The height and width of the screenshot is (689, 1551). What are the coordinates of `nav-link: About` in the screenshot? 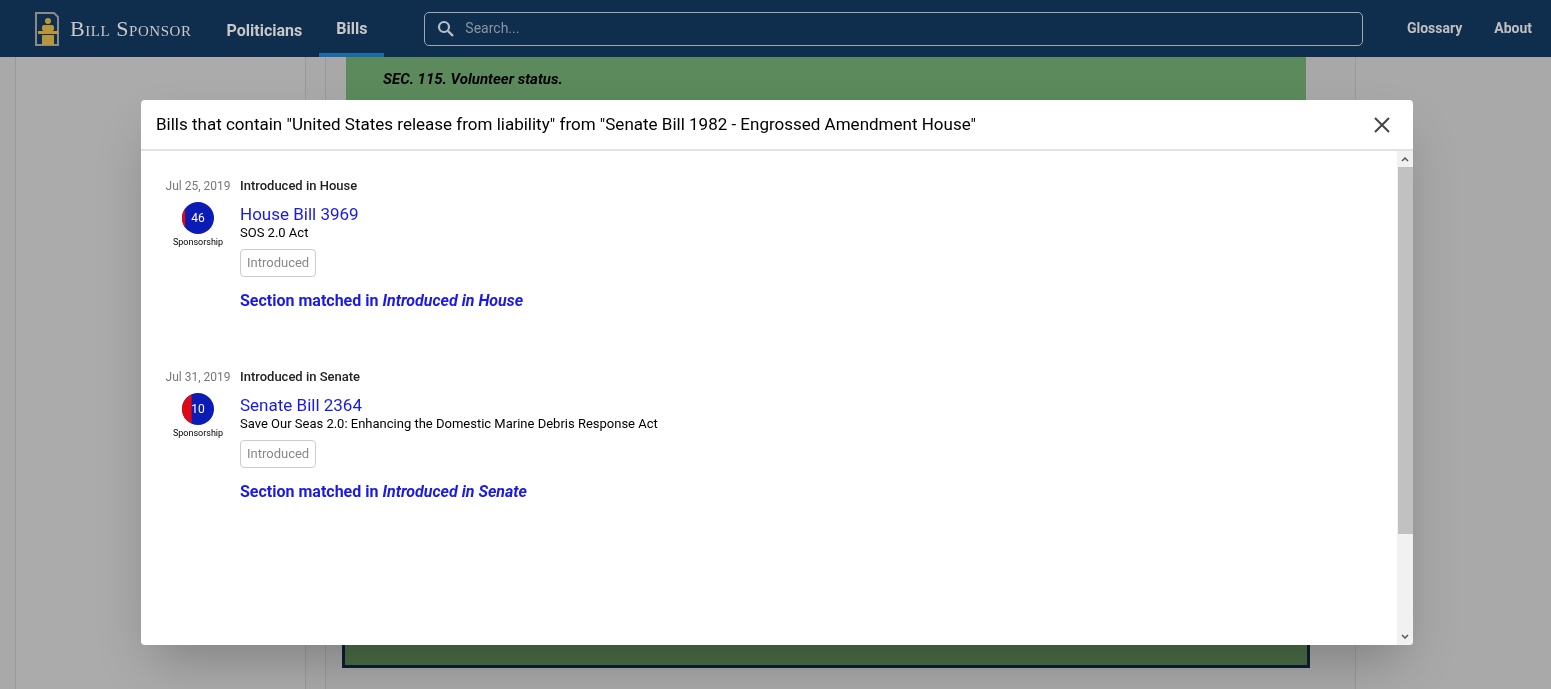 It's located at (1513, 28).